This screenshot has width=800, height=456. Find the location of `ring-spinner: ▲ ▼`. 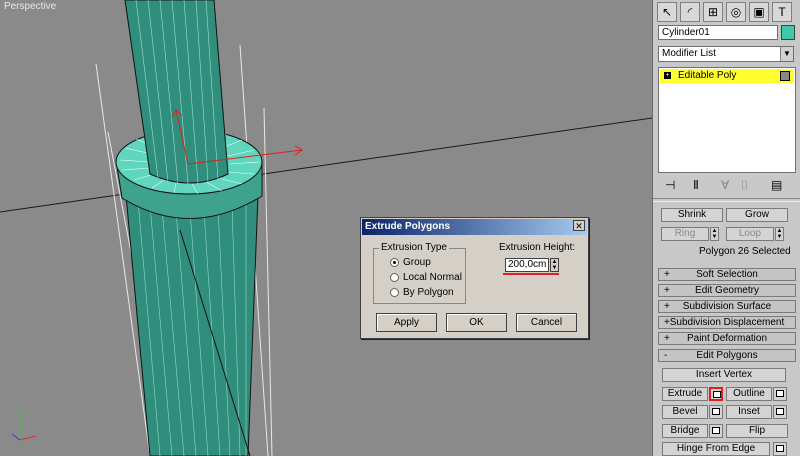

ring-spinner: ▲ ▼ is located at coordinates (714, 234).